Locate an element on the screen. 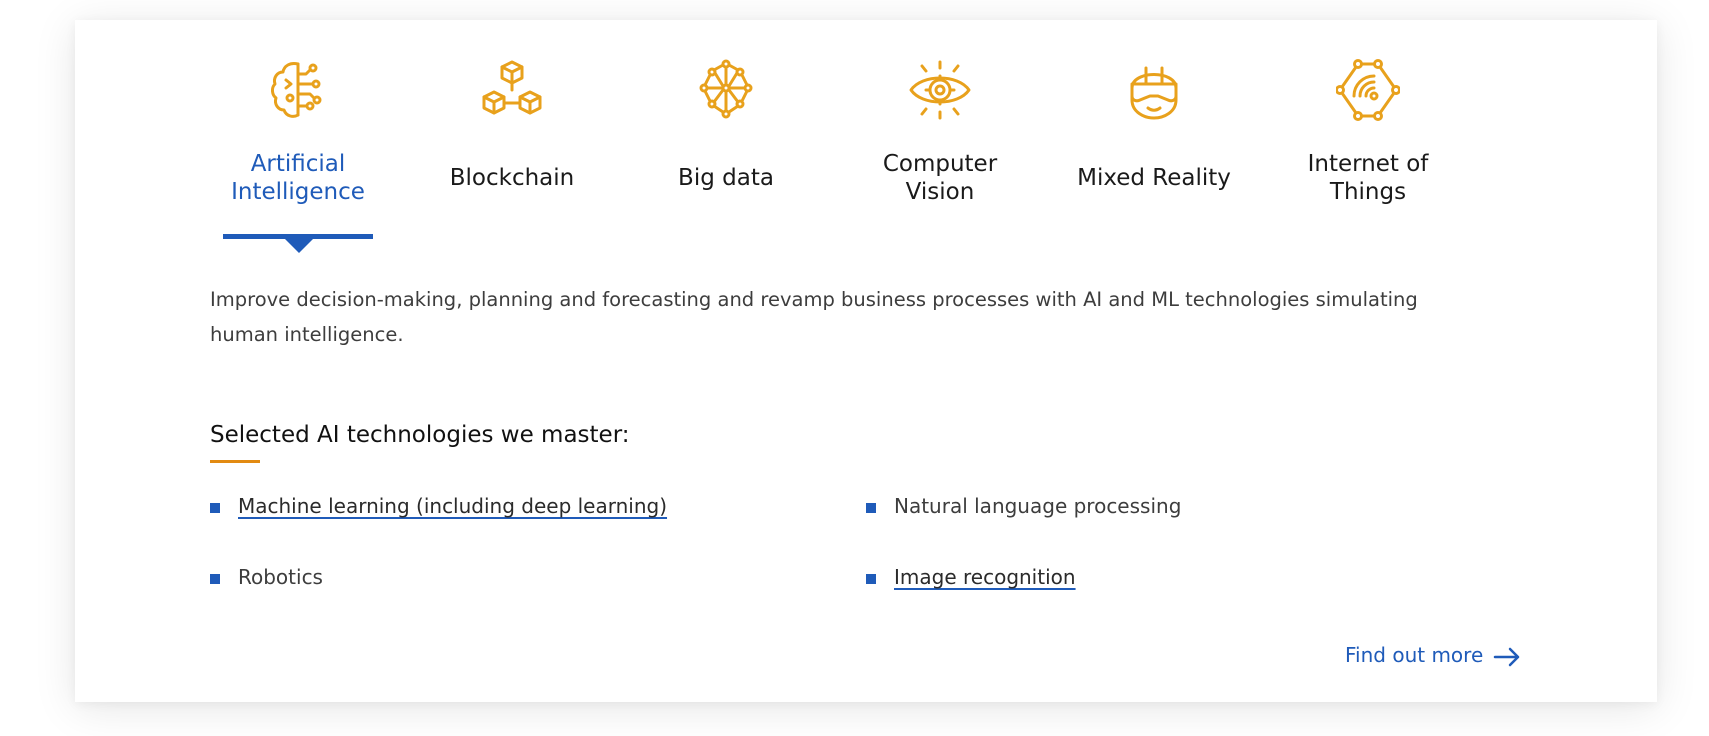 This screenshot has width=1709, height=736. tab-computer-vision: Computer Vision is located at coordinates (940, 158).